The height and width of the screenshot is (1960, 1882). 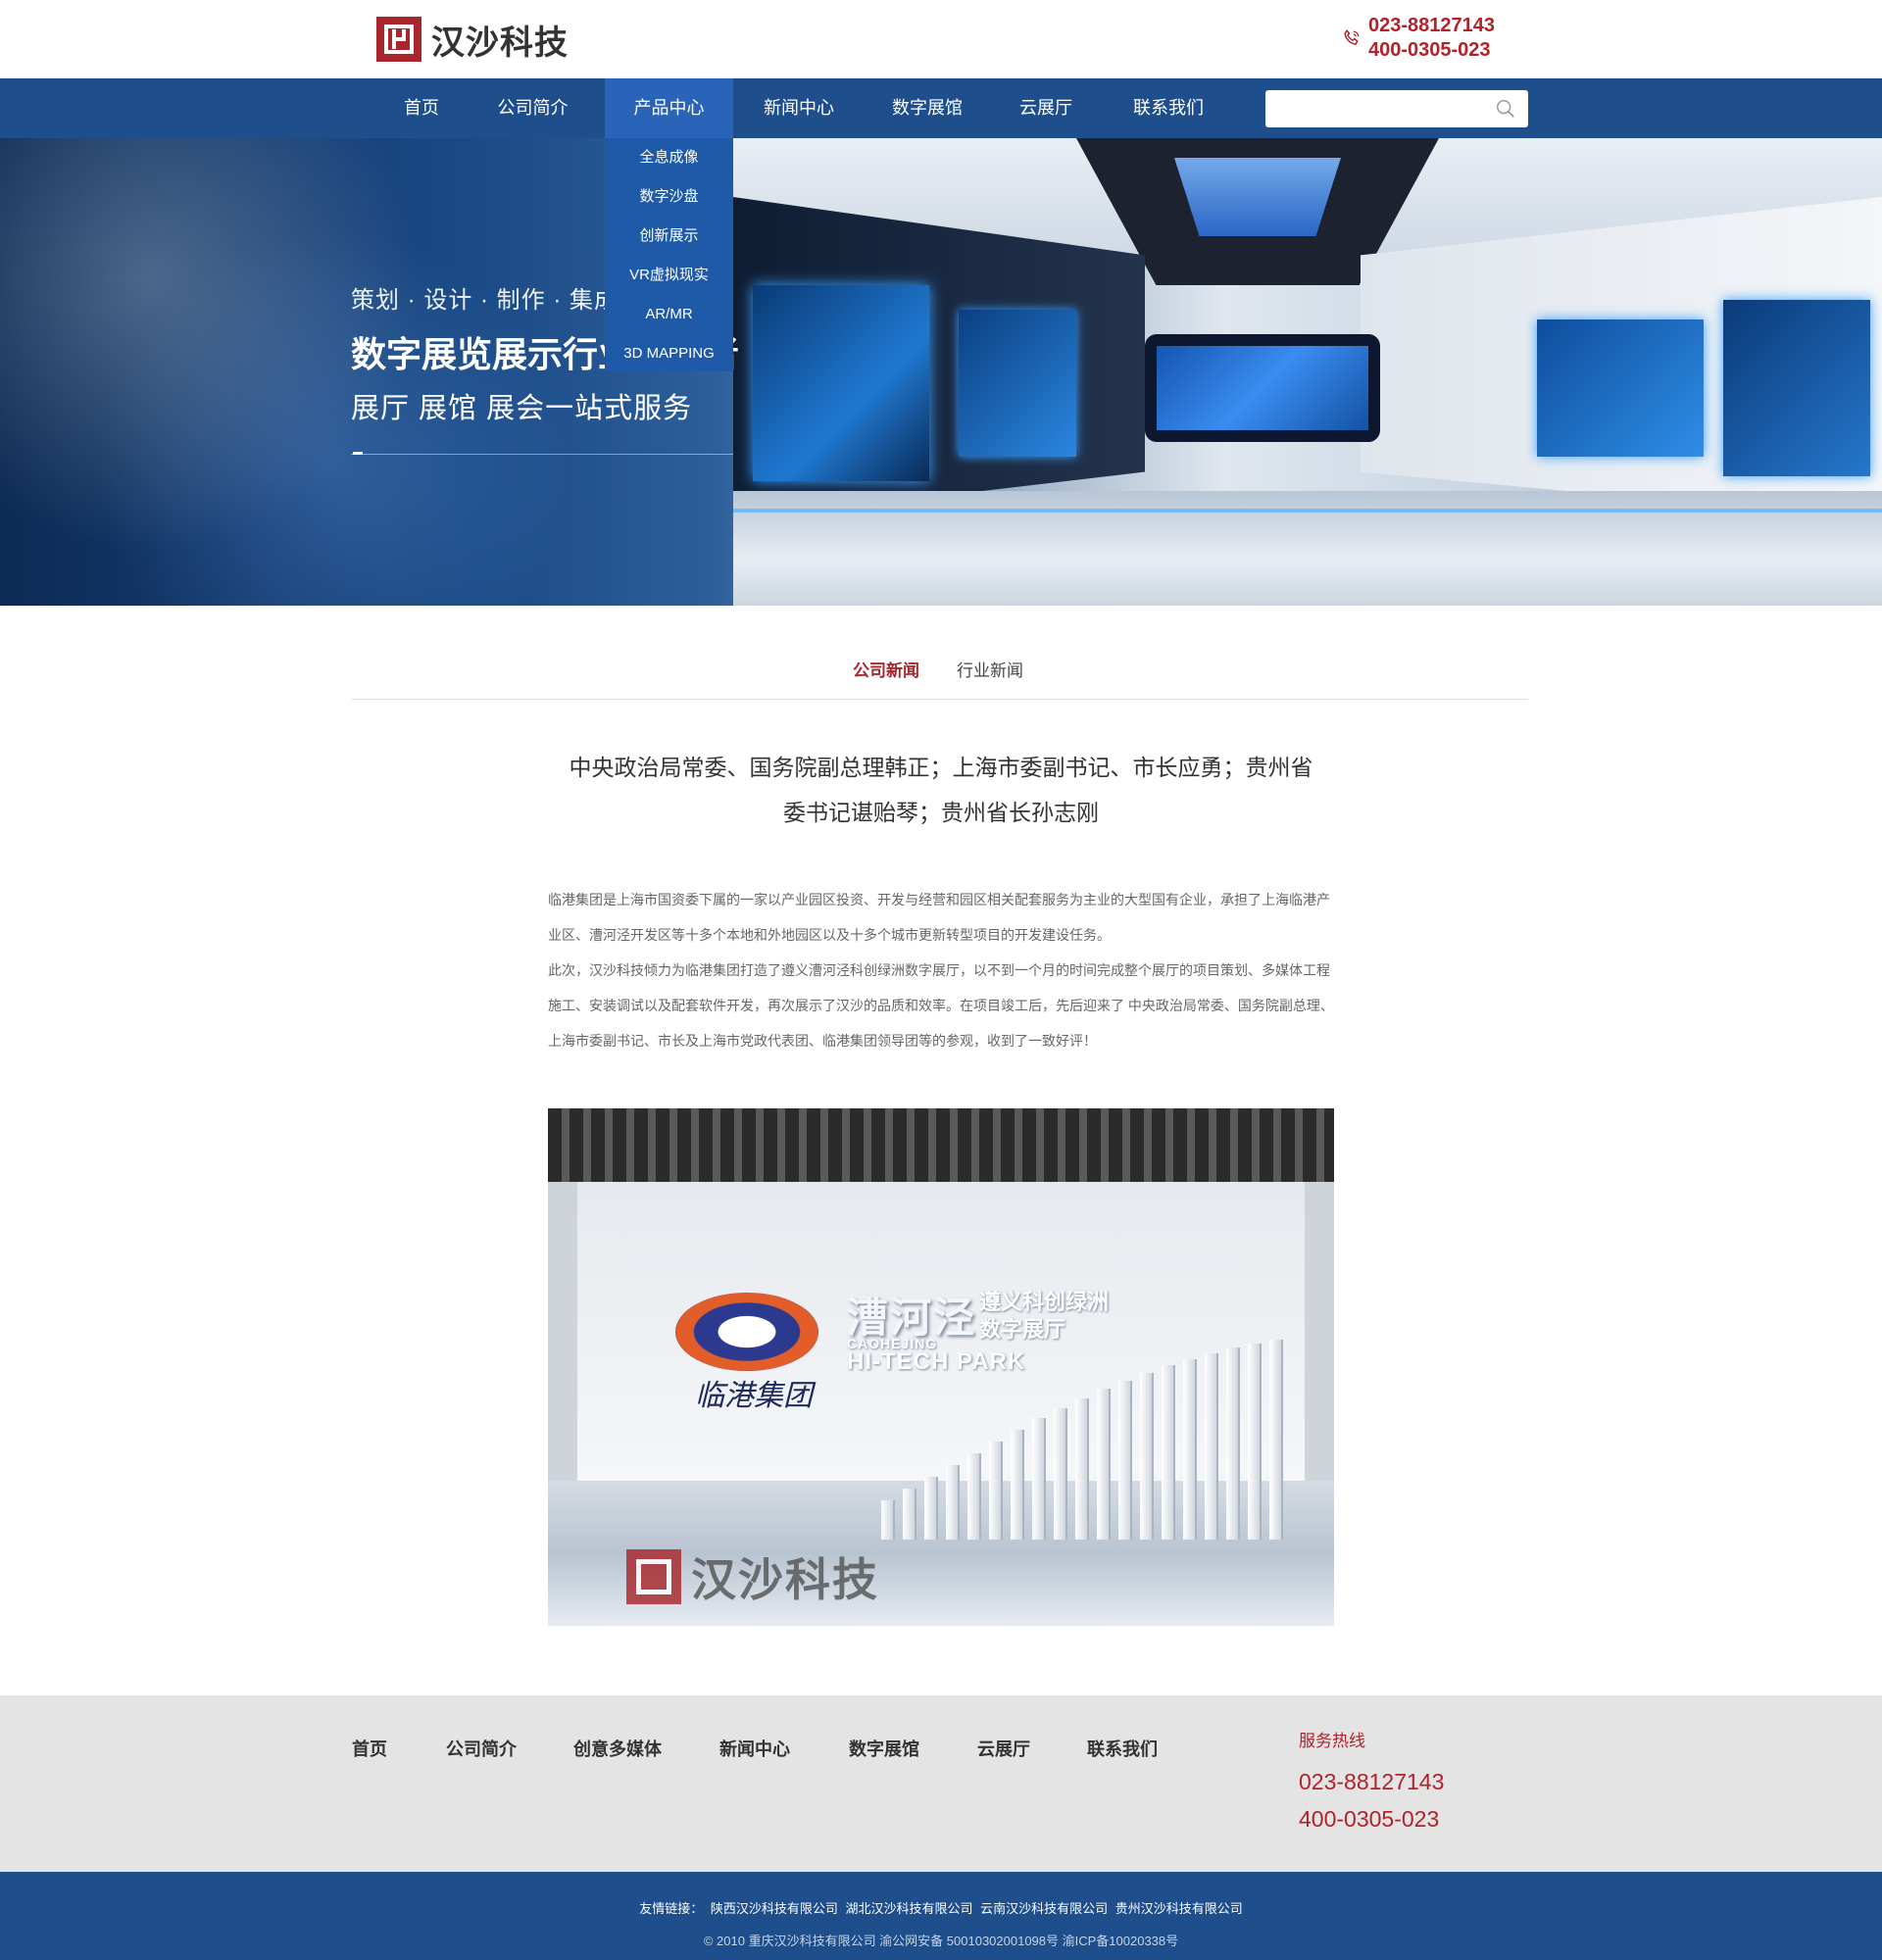 What do you see at coordinates (1023, 1329) in the screenshot?
I see `photo-brand-sub-2: 数字展厅` at bounding box center [1023, 1329].